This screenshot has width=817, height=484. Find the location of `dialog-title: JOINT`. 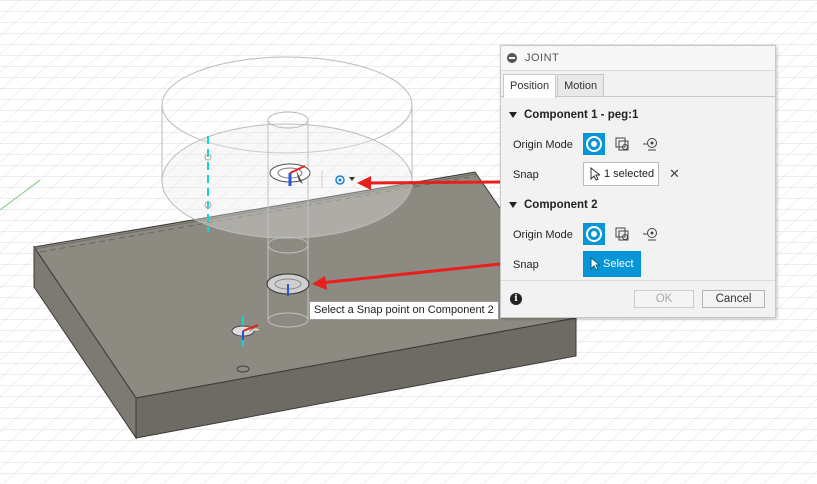

dialog-title: JOINT is located at coordinates (542, 58).